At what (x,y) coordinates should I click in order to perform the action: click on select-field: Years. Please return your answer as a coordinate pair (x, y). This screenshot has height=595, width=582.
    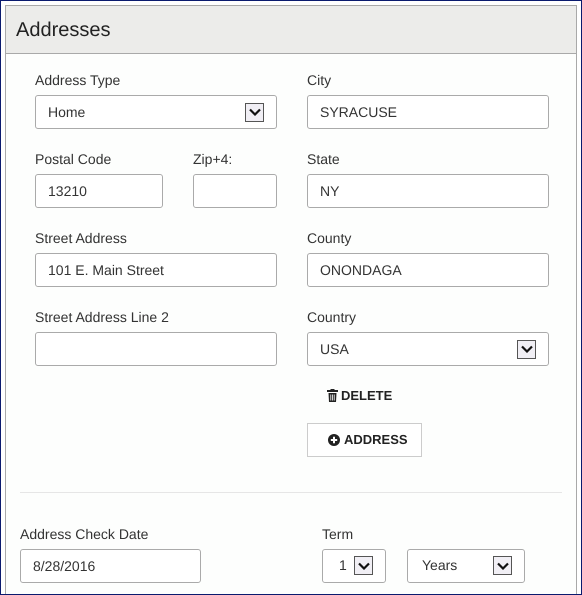
    Looking at the image, I should click on (466, 565).